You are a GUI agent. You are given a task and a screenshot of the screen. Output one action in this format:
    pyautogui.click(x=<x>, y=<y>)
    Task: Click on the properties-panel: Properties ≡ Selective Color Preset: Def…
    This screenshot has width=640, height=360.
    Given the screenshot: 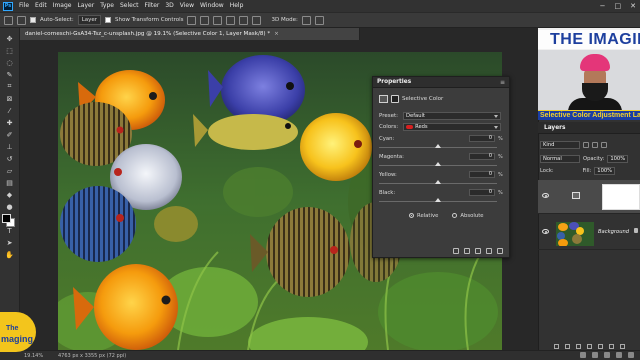 What is the action you would take?
    pyautogui.click(x=441, y=167)
    